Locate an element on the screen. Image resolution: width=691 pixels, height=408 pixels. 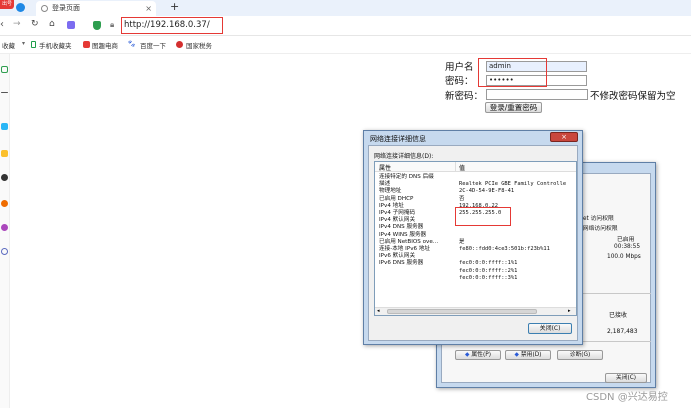
new-password-field is located at coordinates (537, 94).